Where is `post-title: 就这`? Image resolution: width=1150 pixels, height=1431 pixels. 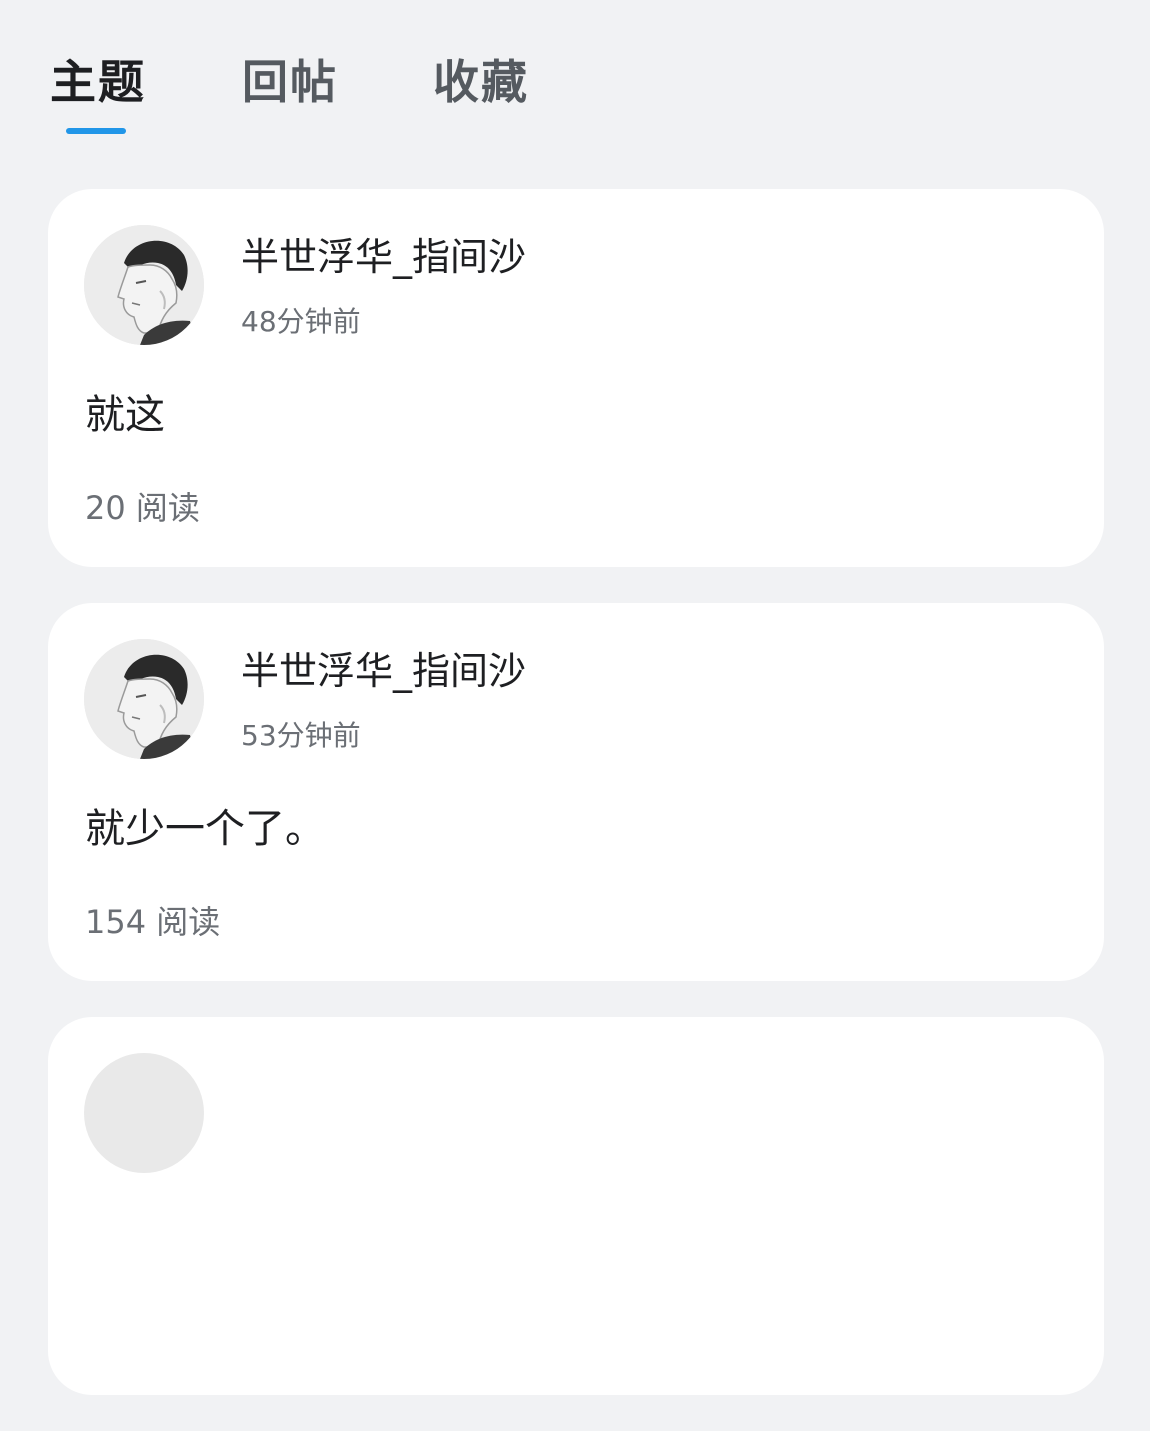 post-title: 就这 is located at coordinates (125, 415).